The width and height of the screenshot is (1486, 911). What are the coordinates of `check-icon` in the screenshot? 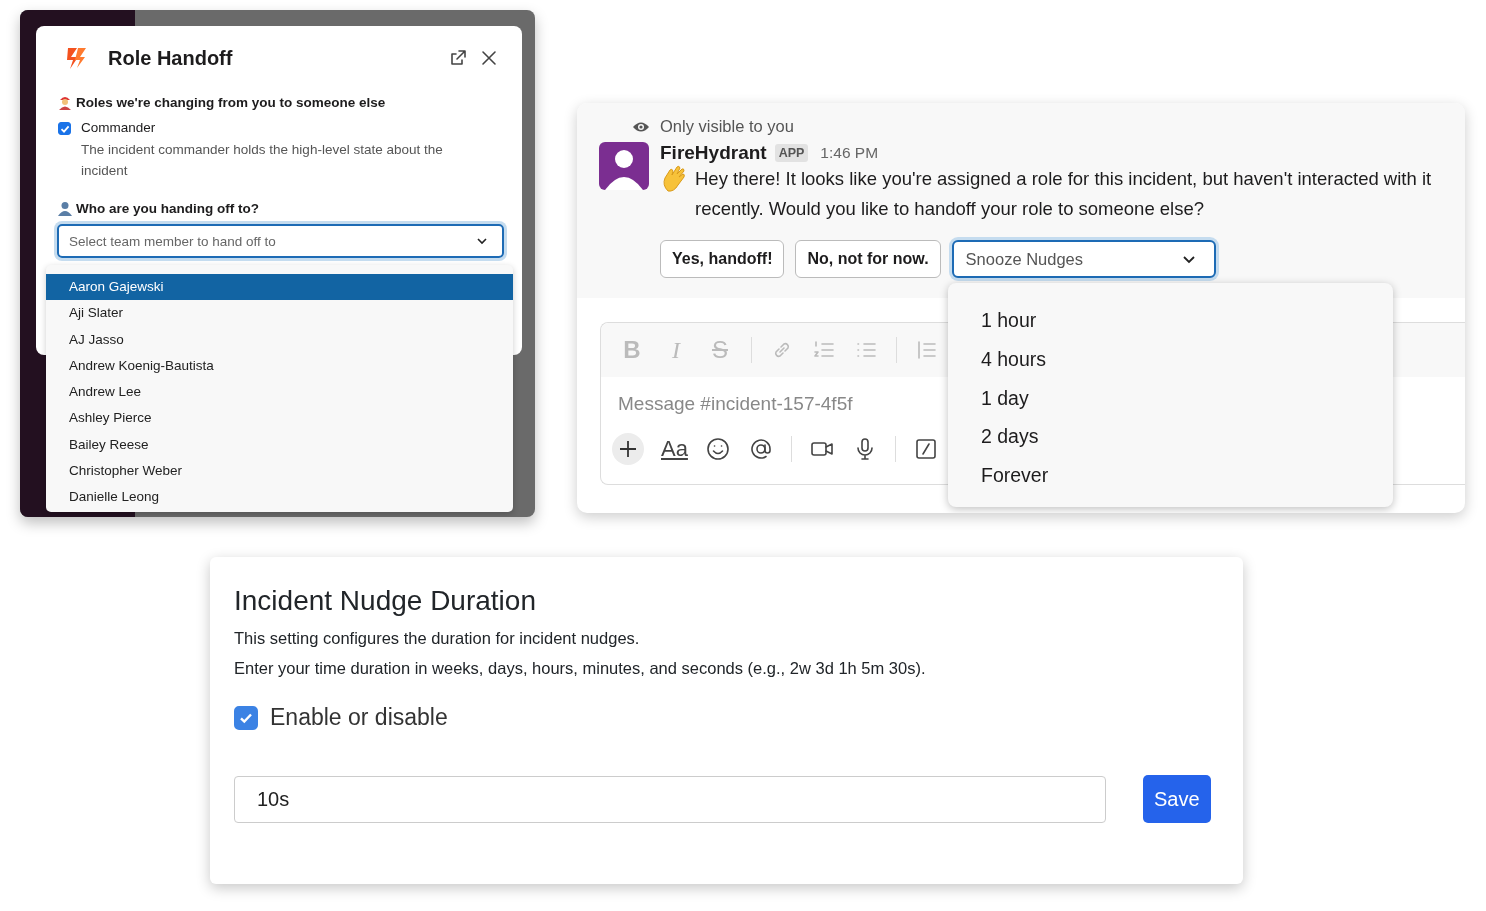 It's located at (64, 128).